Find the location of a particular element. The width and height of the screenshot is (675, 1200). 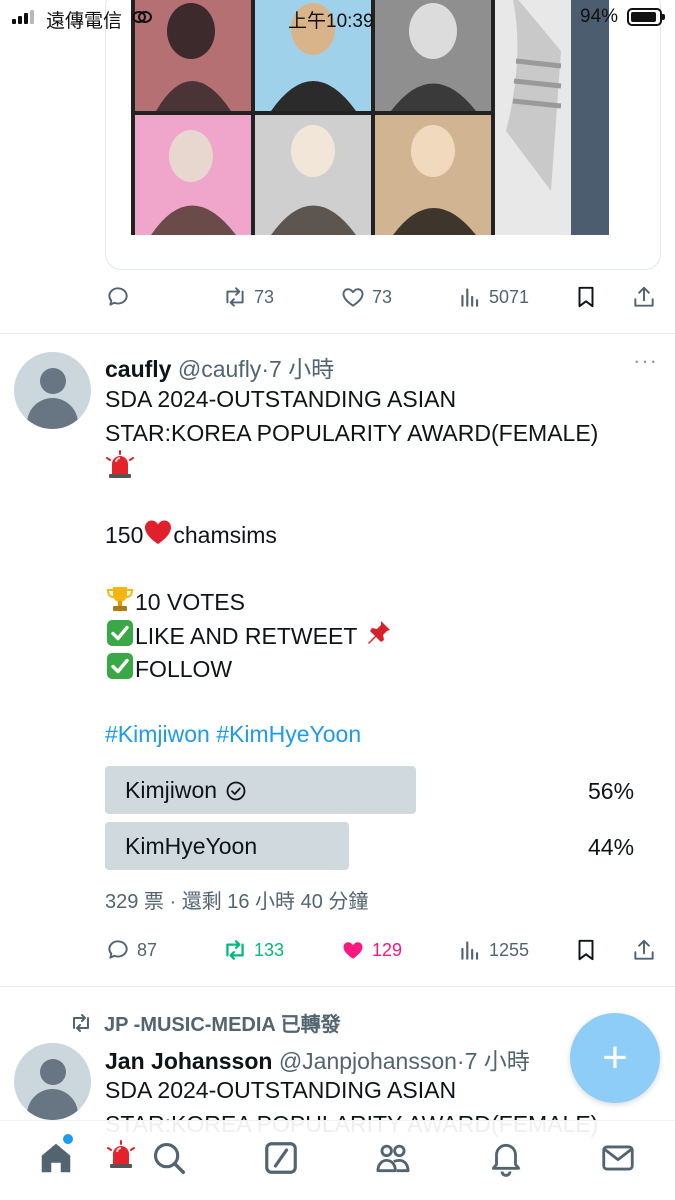

views-button: 5071 is located at coordinates (493, 297).